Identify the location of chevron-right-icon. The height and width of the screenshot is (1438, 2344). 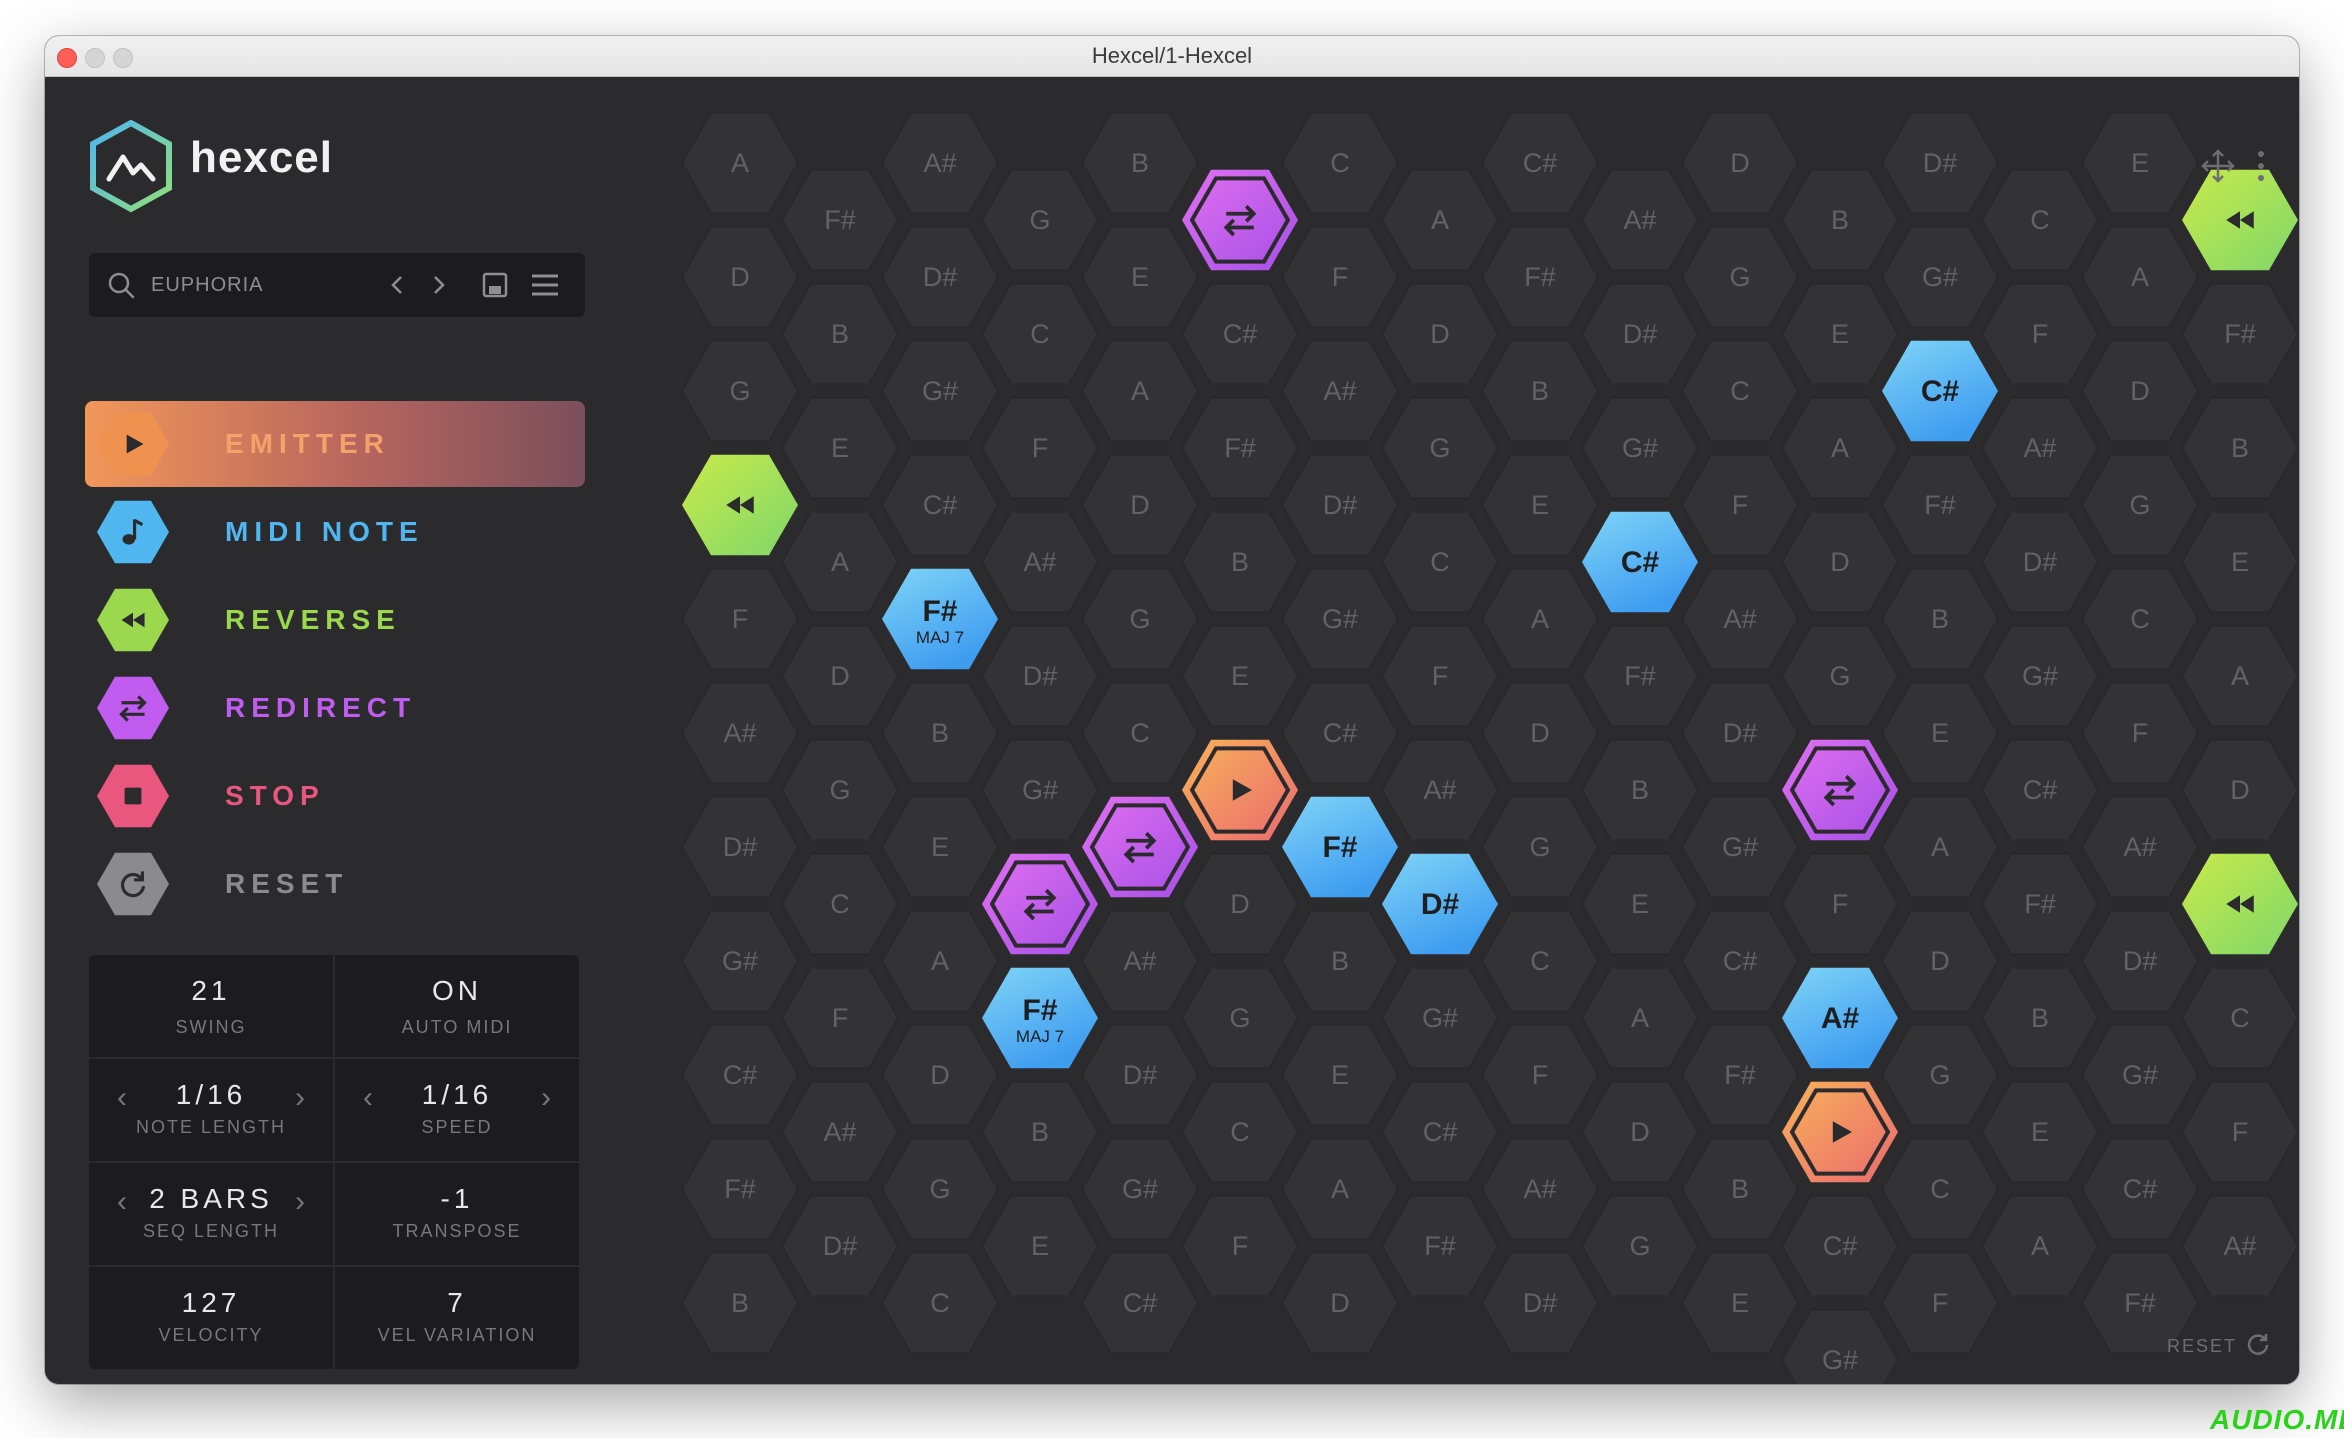
(439, 285).